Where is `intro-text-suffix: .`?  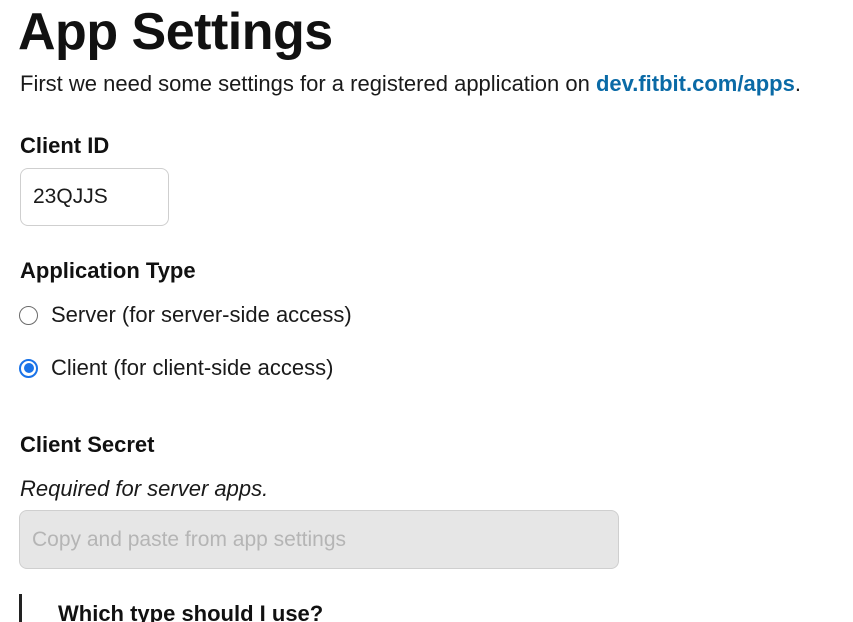 intro-text-suffix: . is located at coordinates (797, 83).